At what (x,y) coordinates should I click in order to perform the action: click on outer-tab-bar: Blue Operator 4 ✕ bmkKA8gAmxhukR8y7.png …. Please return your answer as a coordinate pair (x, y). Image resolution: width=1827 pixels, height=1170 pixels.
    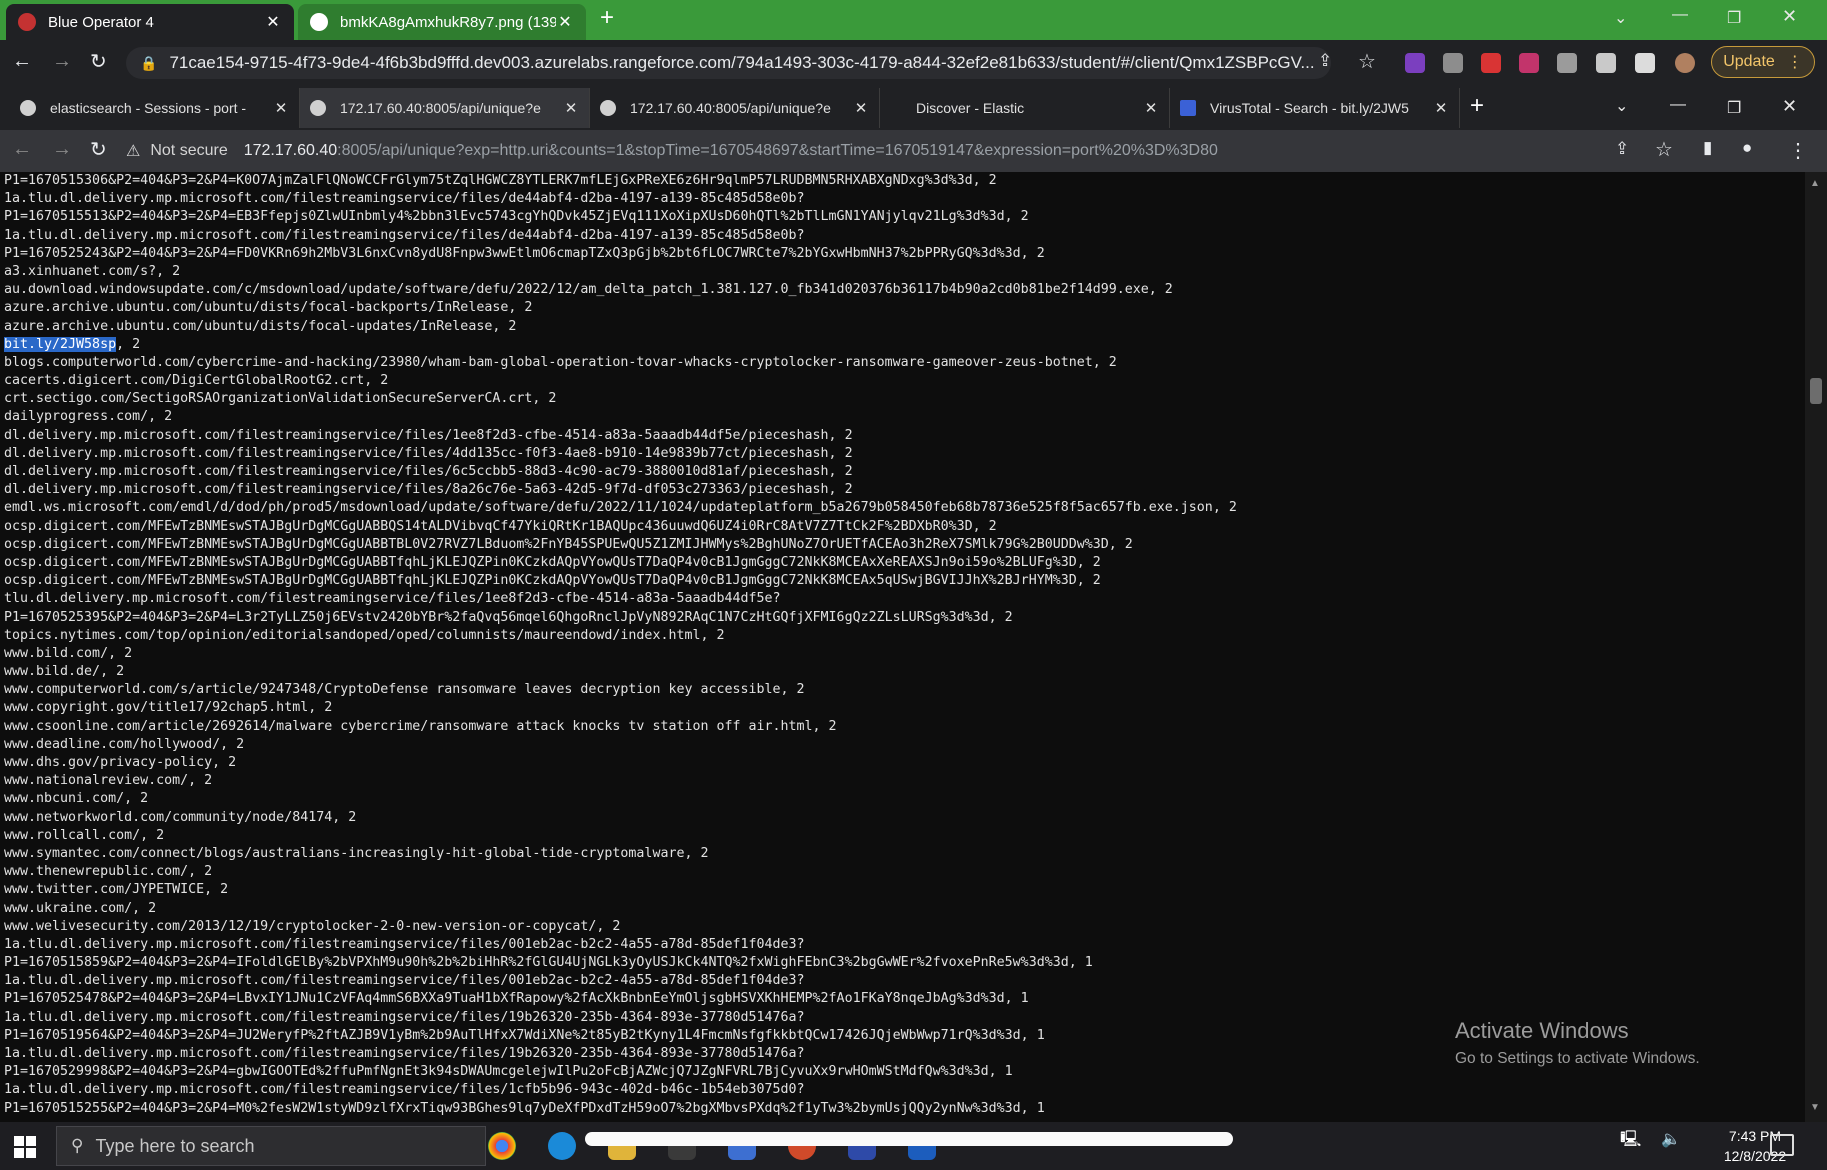
    Looking at the image, I should click on (913, 20).